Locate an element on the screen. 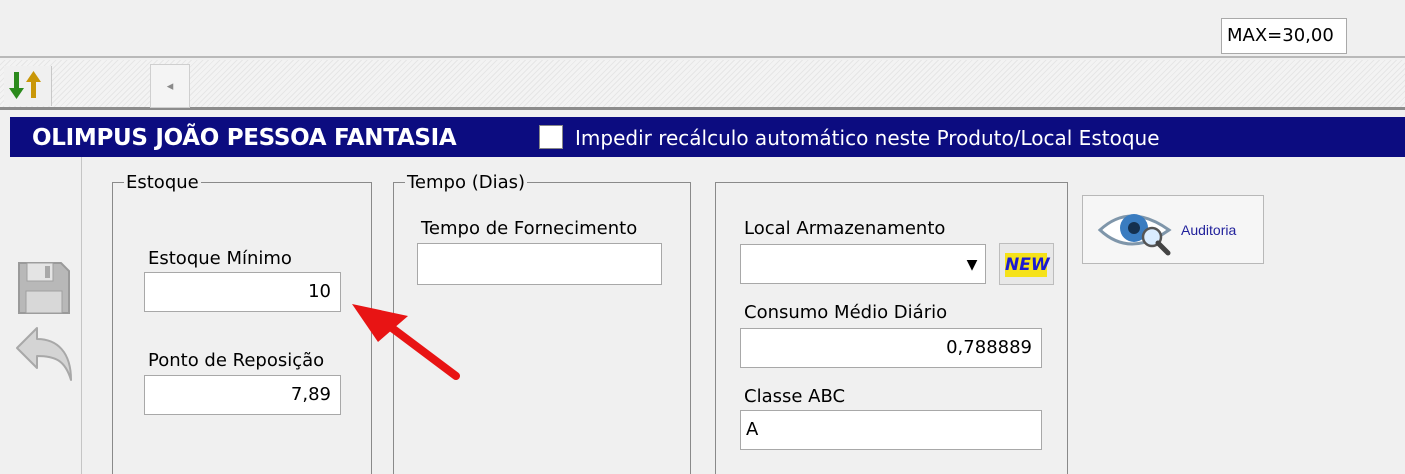 Image resolution: width=1405 pixels, height=474 pixels. classe-abc-label: Classe ABC is located at coordinates (795, 396).